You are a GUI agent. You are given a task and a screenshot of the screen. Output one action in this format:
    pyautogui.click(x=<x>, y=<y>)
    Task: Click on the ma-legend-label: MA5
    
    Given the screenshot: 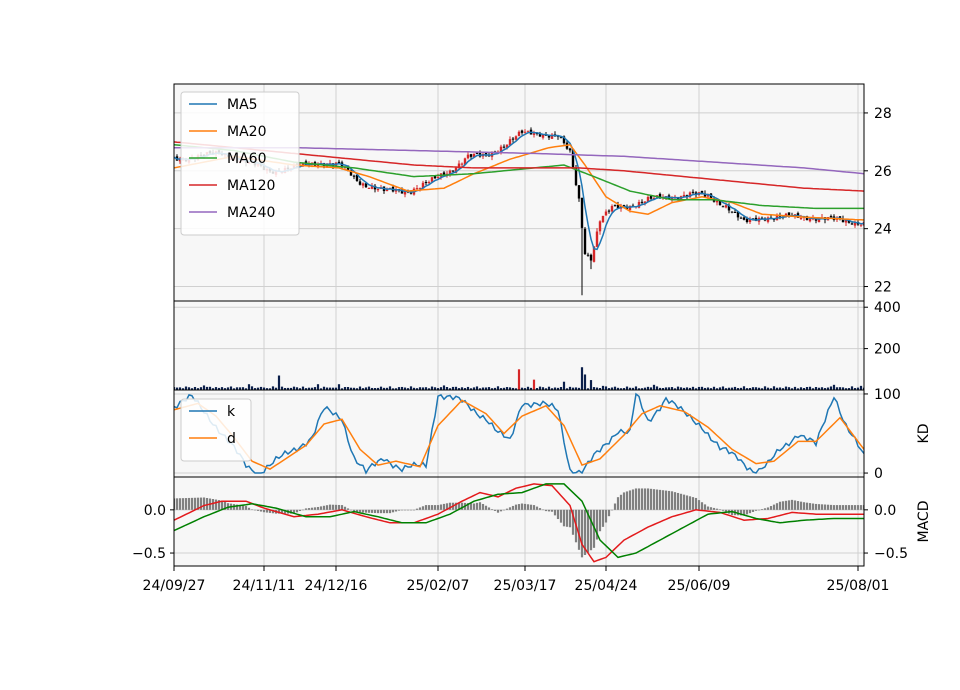 What is the action you would take?
    pyautogui.click(x=242, y=105)
    